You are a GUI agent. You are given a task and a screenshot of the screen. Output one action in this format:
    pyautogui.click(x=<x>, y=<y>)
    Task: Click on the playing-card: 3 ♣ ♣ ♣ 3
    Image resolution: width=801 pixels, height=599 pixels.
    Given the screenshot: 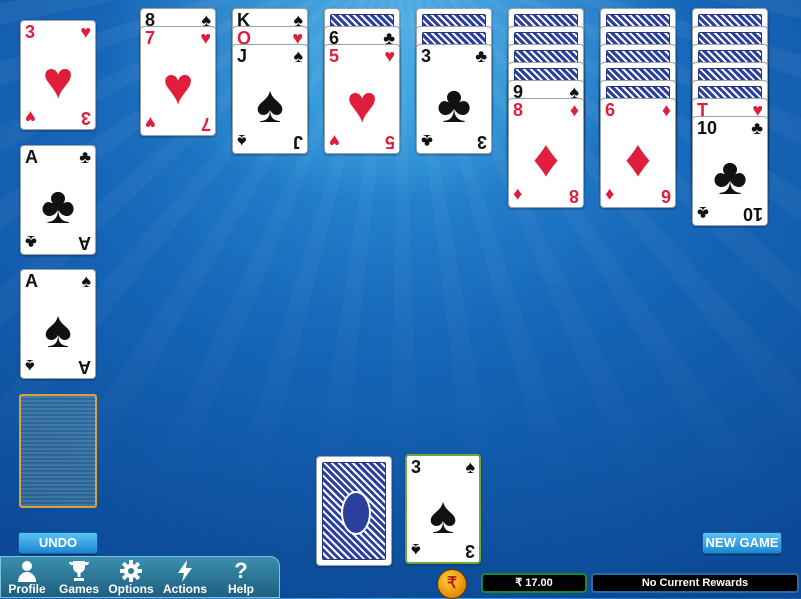 What is the action you would take?
    pyautogui.click(x=454, y=99)
    